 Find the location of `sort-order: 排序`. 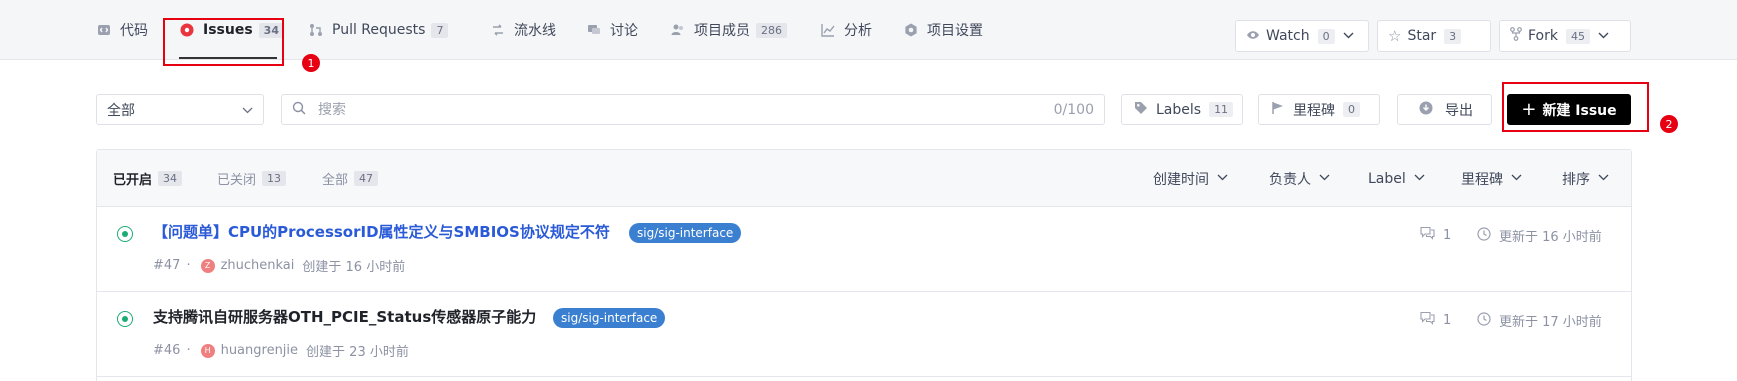

sort-order: 排序 is located at coordinates (1585, 178).